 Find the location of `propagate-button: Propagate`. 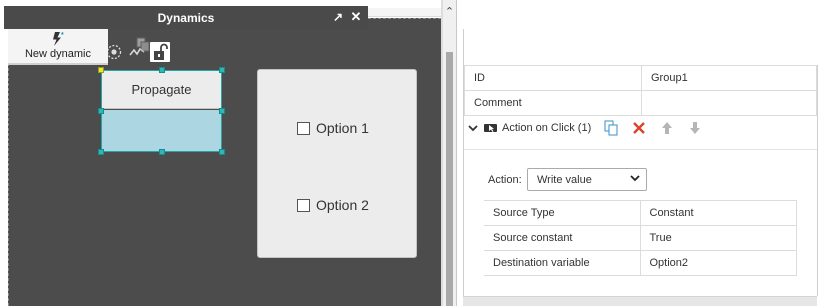

propagate-button: Propagate is located at coordinates (161, 90).